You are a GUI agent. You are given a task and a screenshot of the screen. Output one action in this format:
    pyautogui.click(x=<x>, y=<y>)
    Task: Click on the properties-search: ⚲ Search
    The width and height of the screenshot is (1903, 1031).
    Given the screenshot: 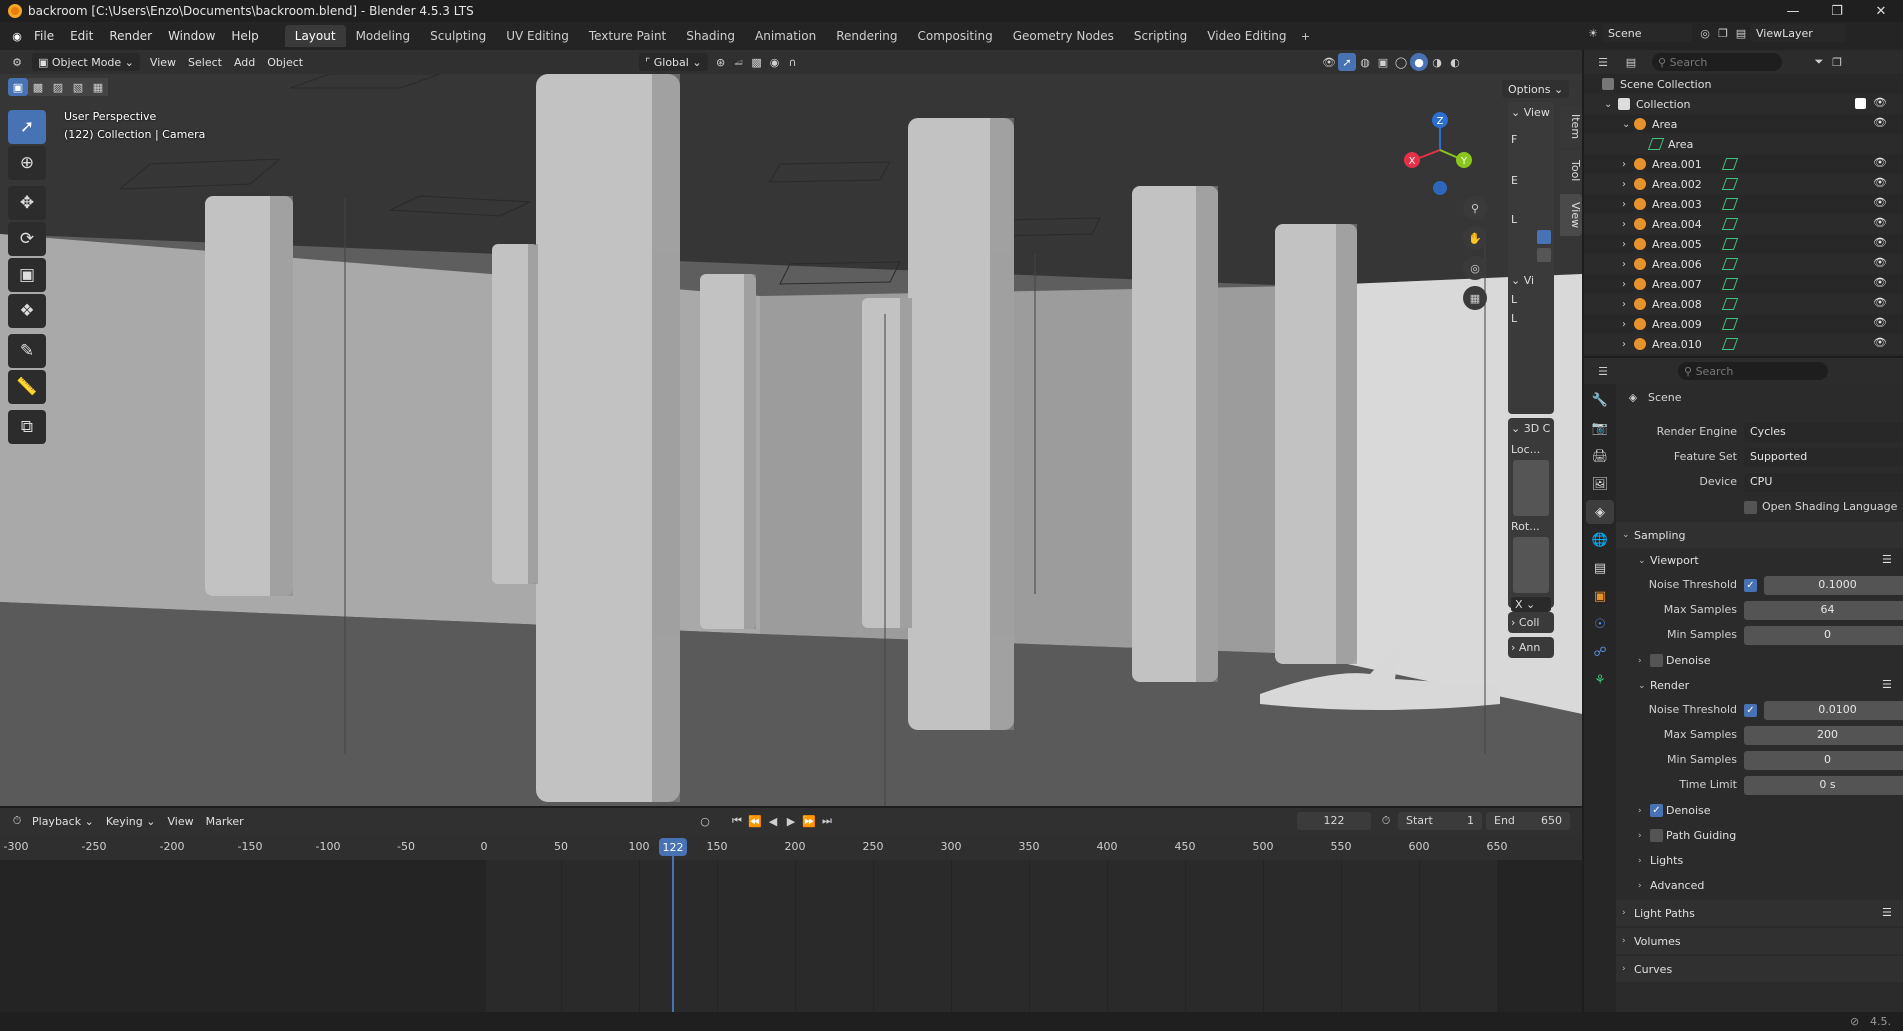 What is the action you would take?
    pyautogui.click(x=1753, y=371)
    